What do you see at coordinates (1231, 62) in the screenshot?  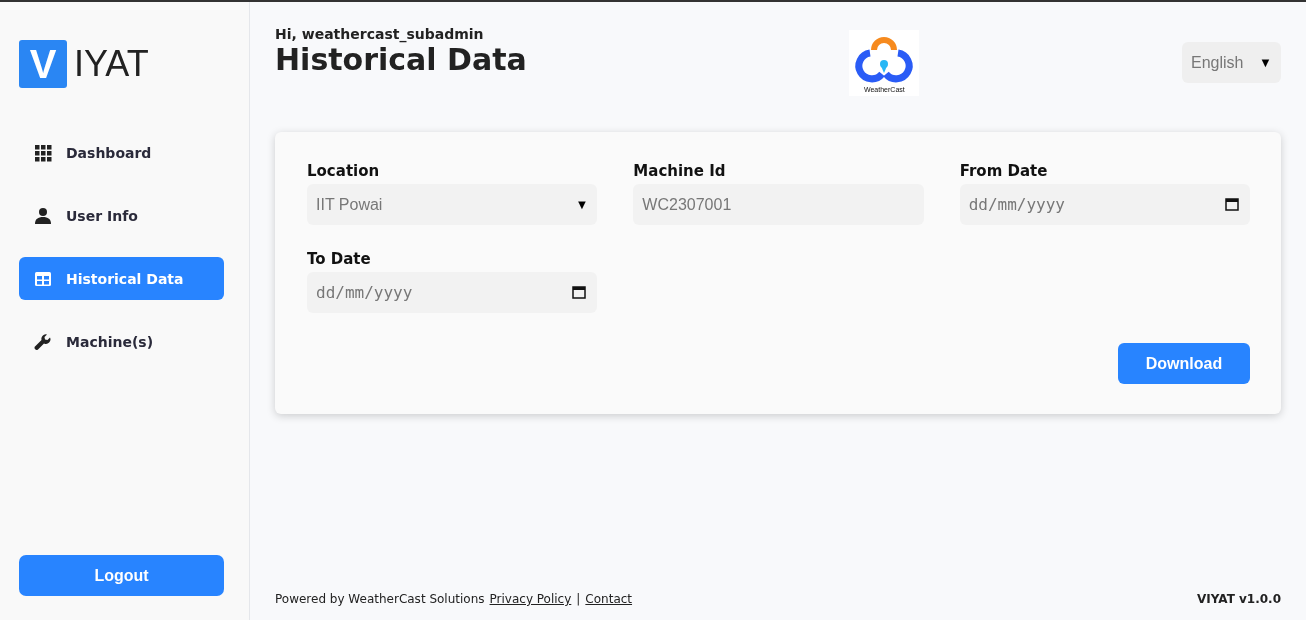 I see `language-select: English ▼` at bounding box center [1231, 62].